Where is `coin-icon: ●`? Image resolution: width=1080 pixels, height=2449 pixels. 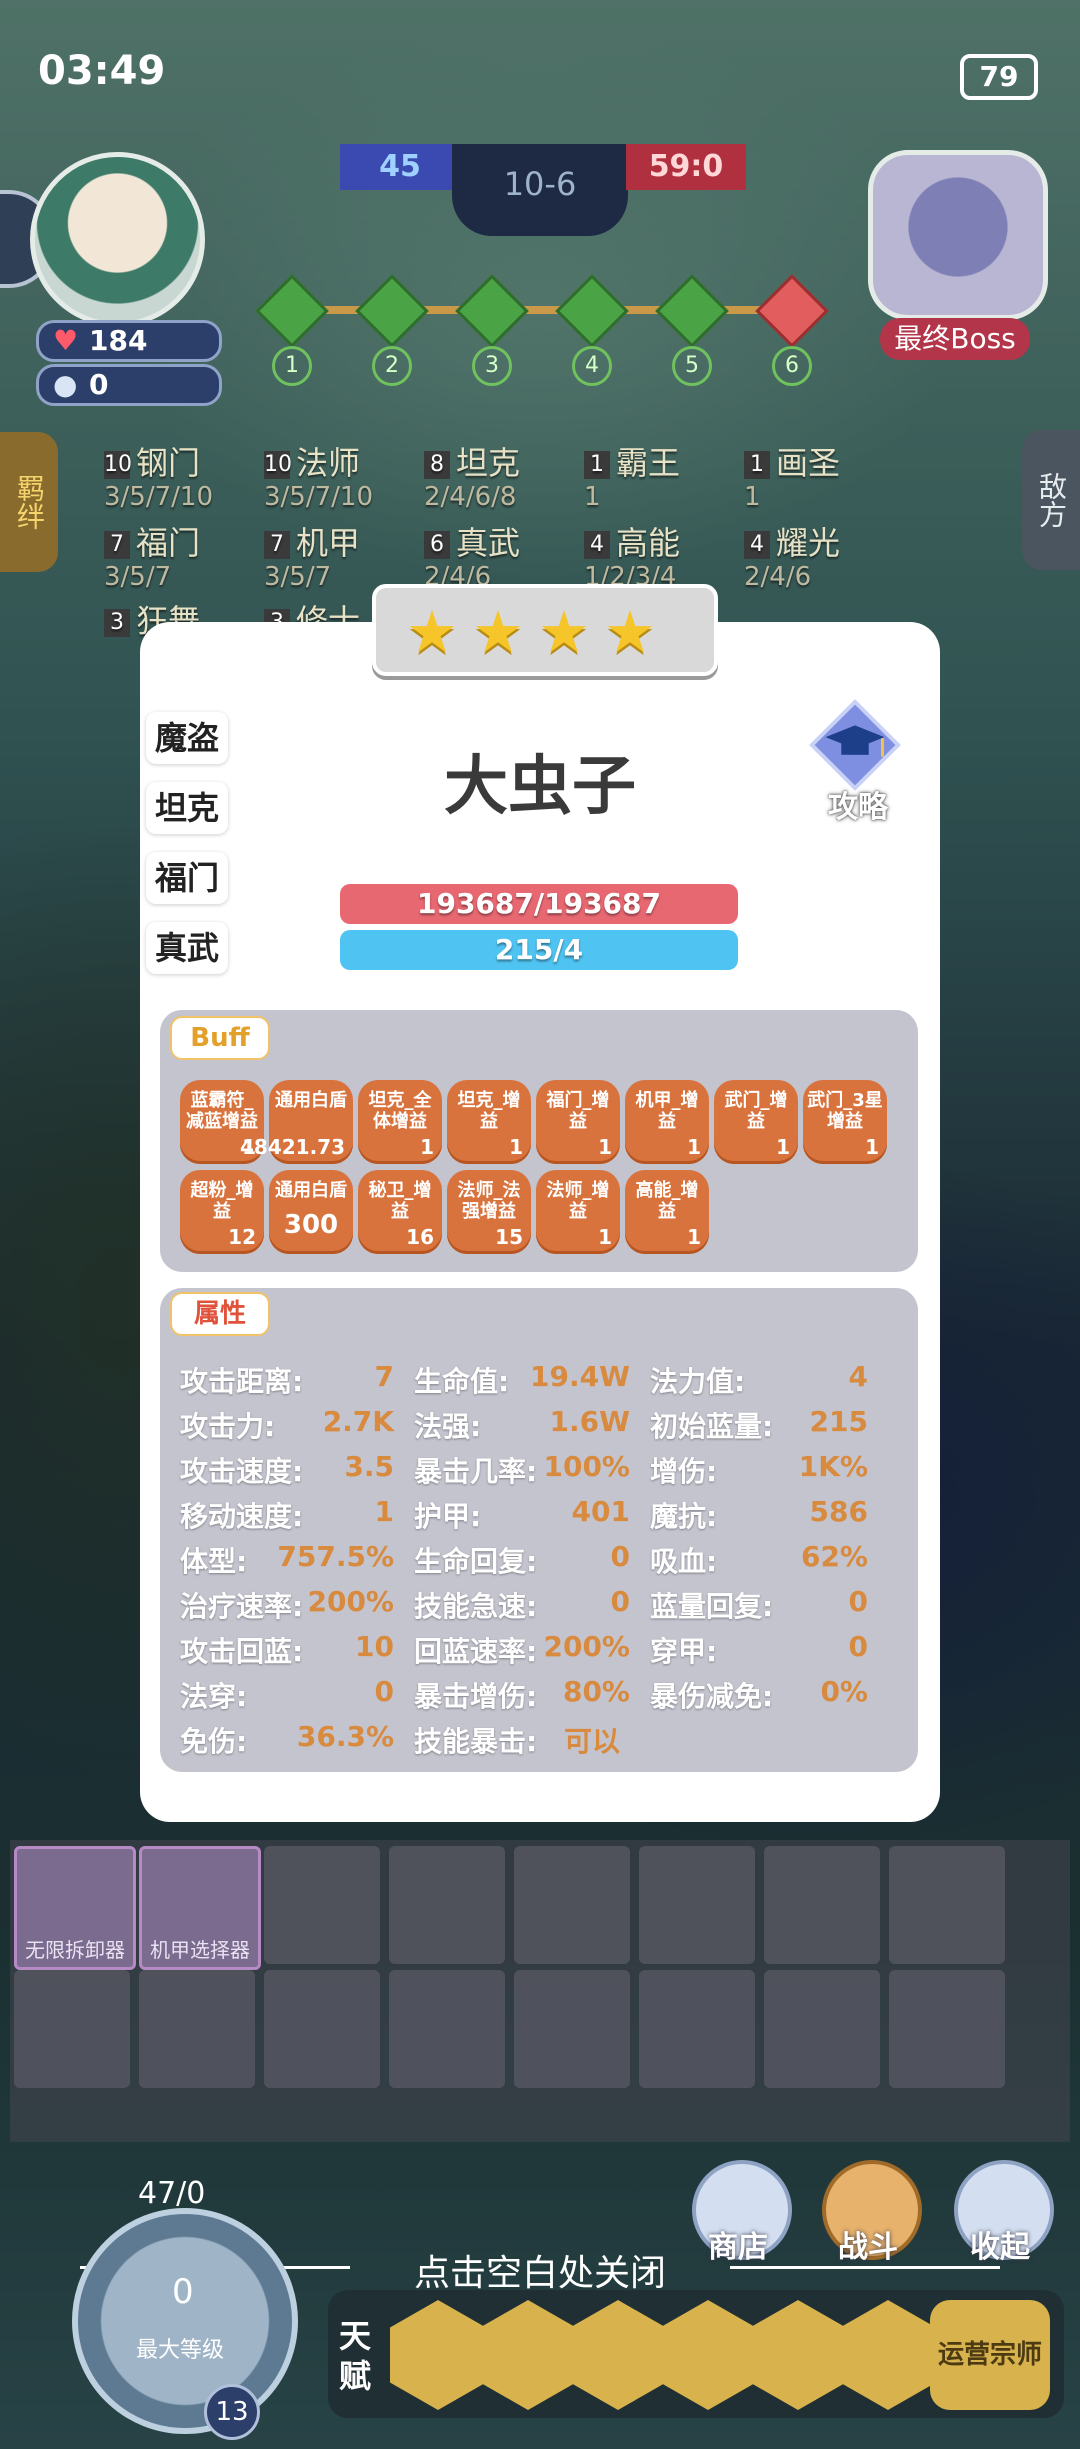 coin-icon: ● is located at coordinates (65, 384).